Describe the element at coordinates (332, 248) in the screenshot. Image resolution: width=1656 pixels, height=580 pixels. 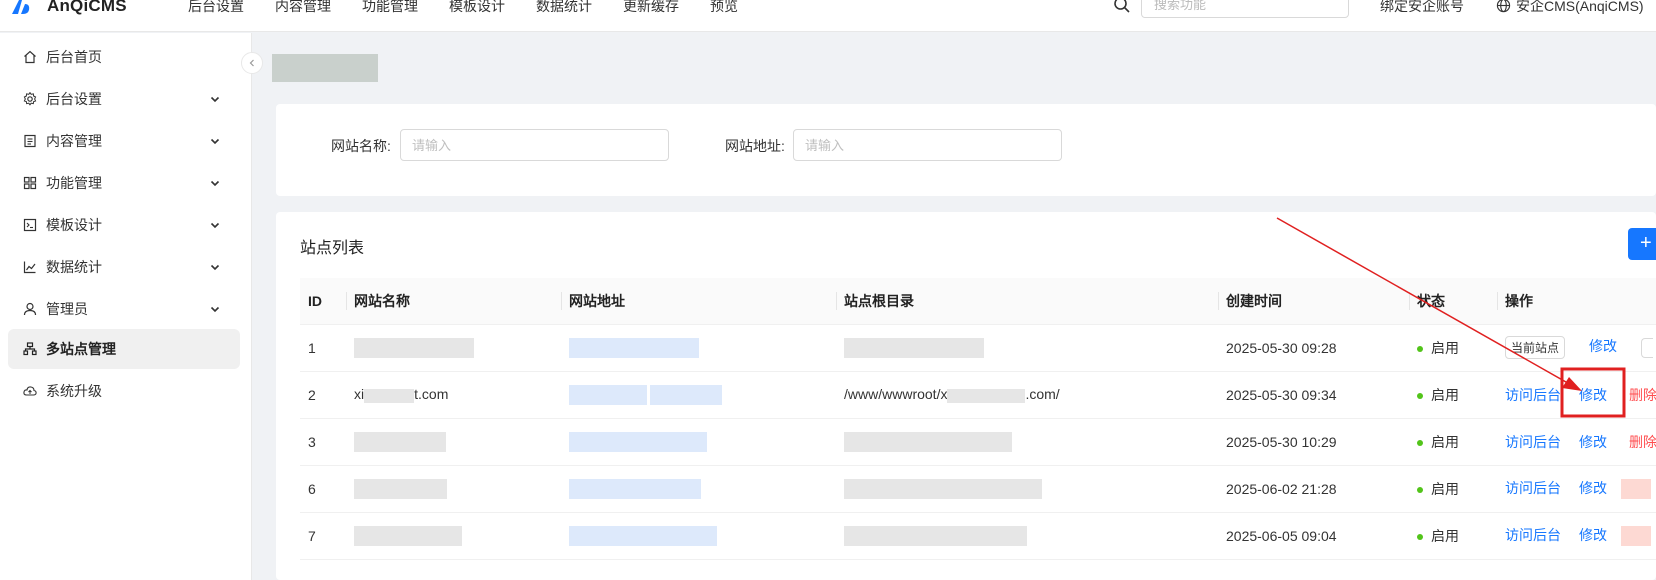
I see `site-list-title: 站点列表` at that location.